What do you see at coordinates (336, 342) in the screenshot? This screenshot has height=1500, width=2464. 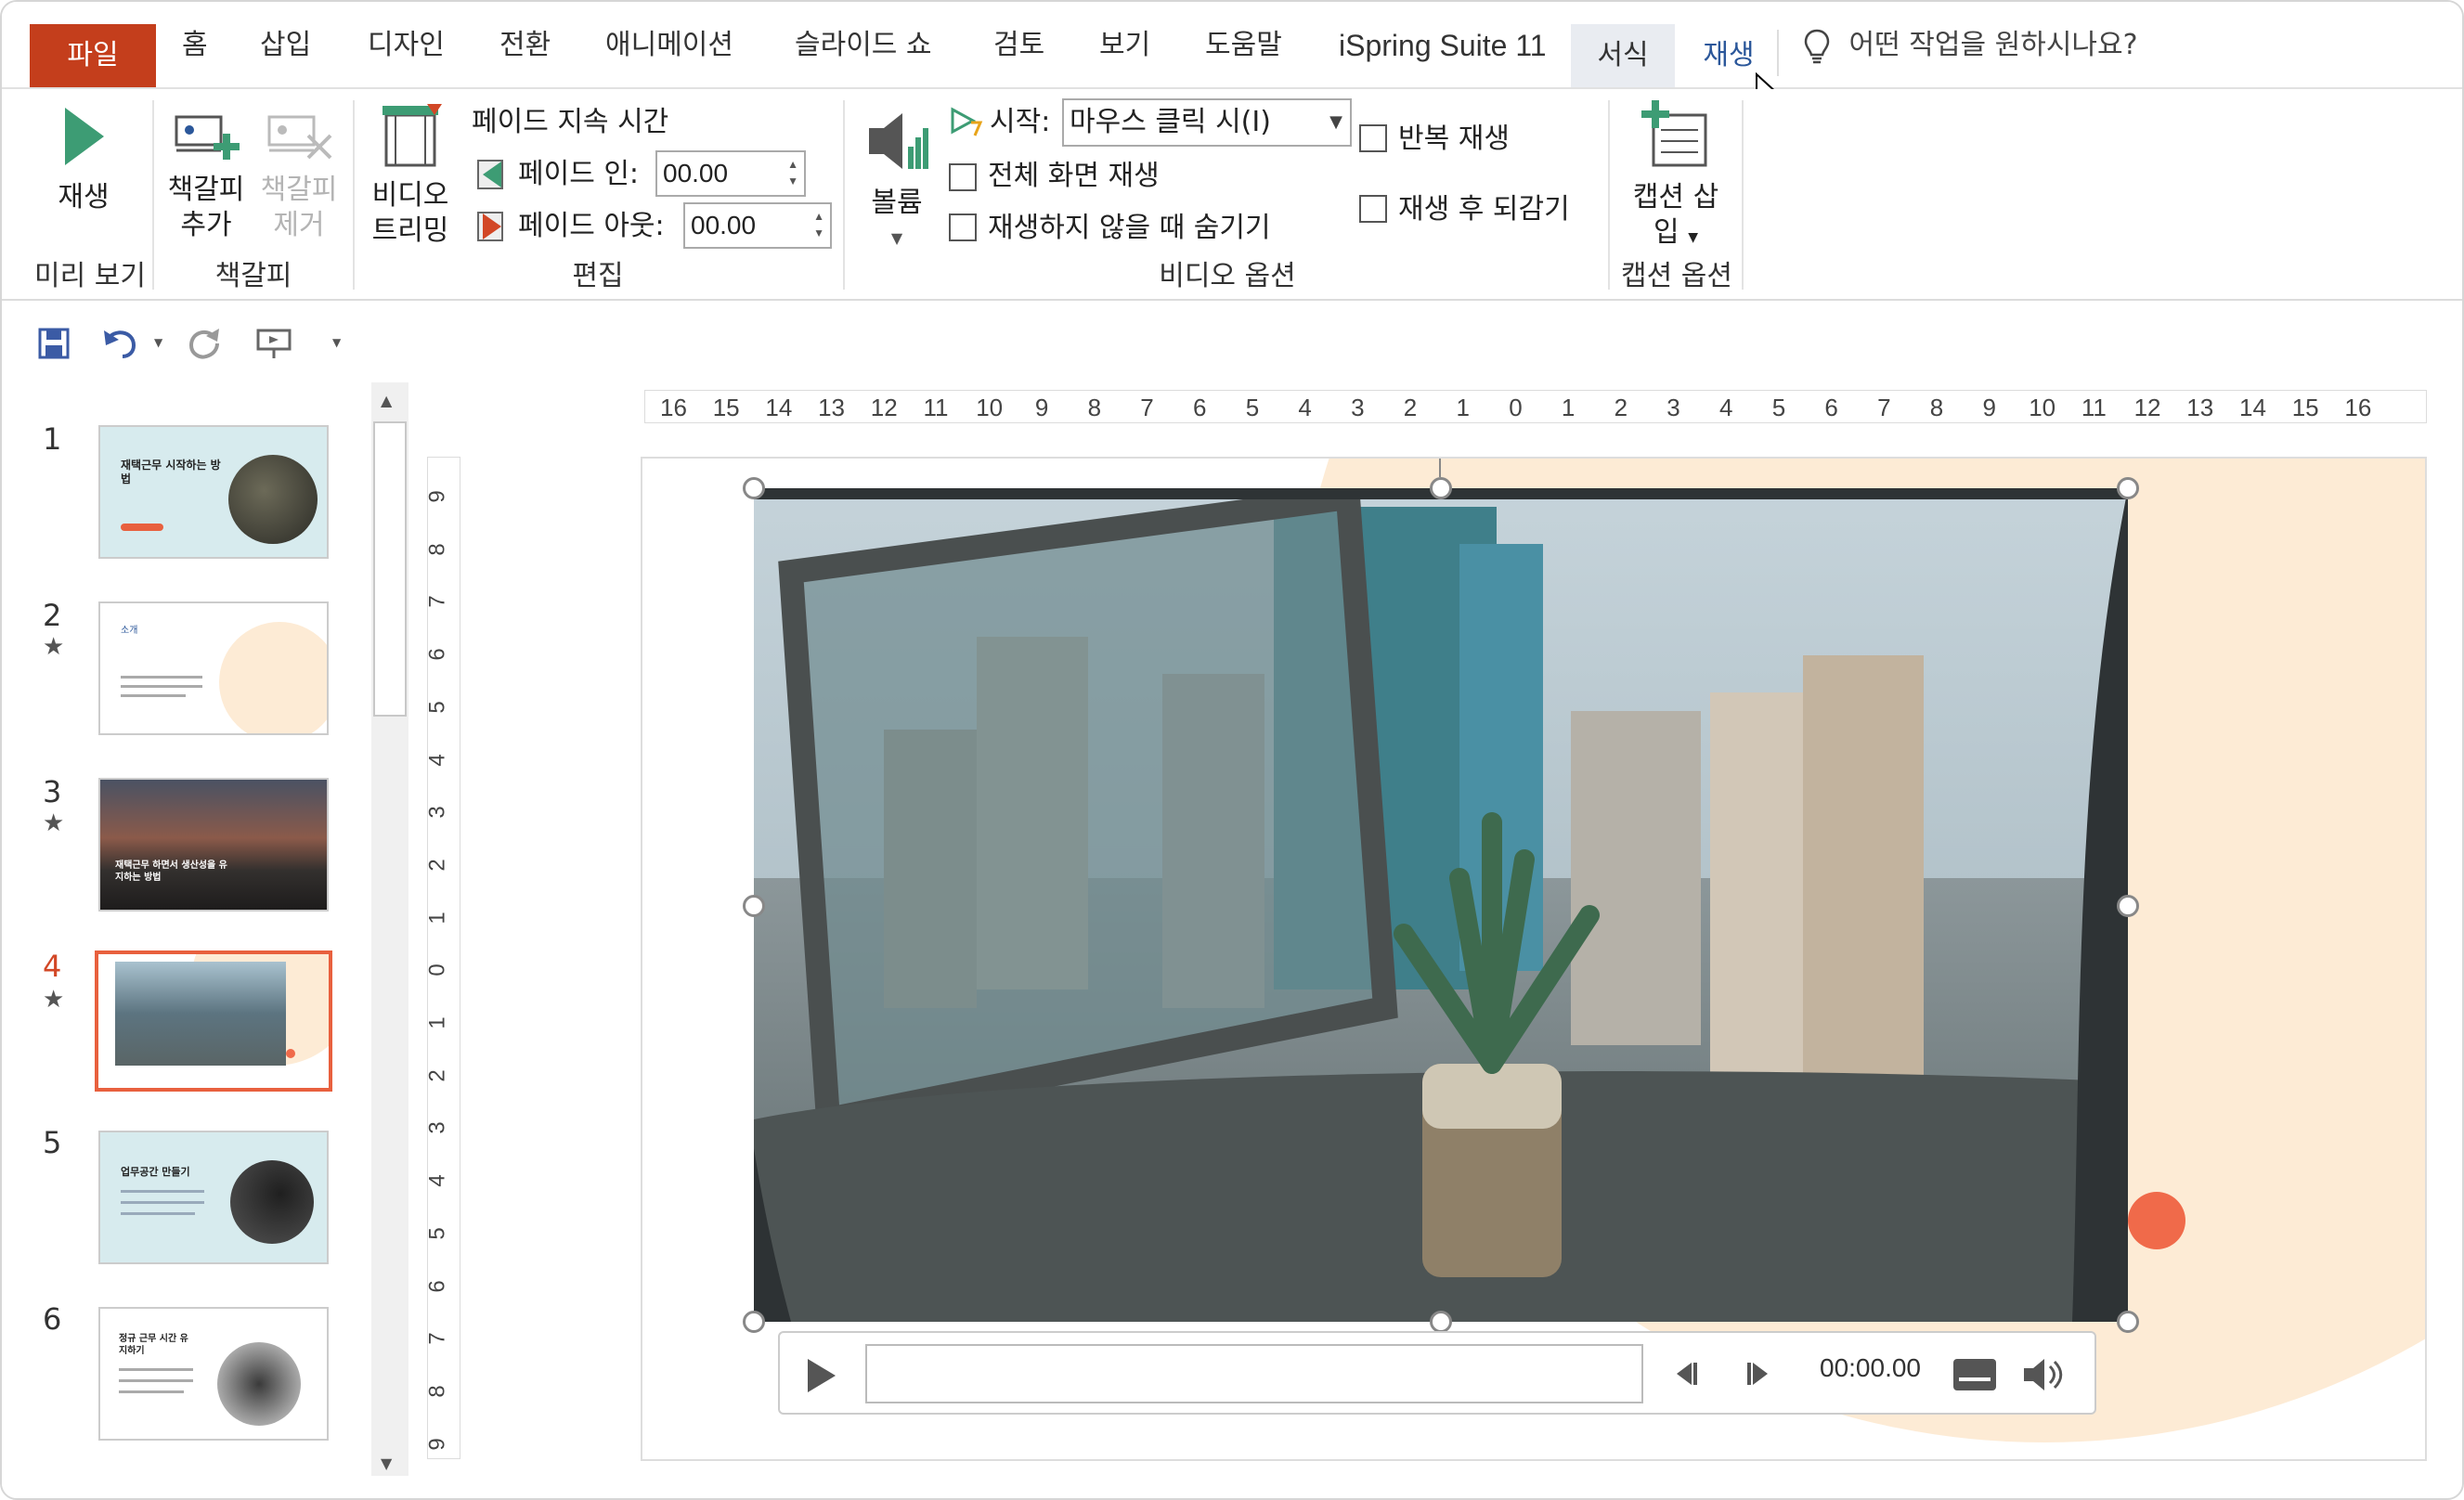 I see `customize-toolbar-icon: ▼` at bounding box center [336, 342].